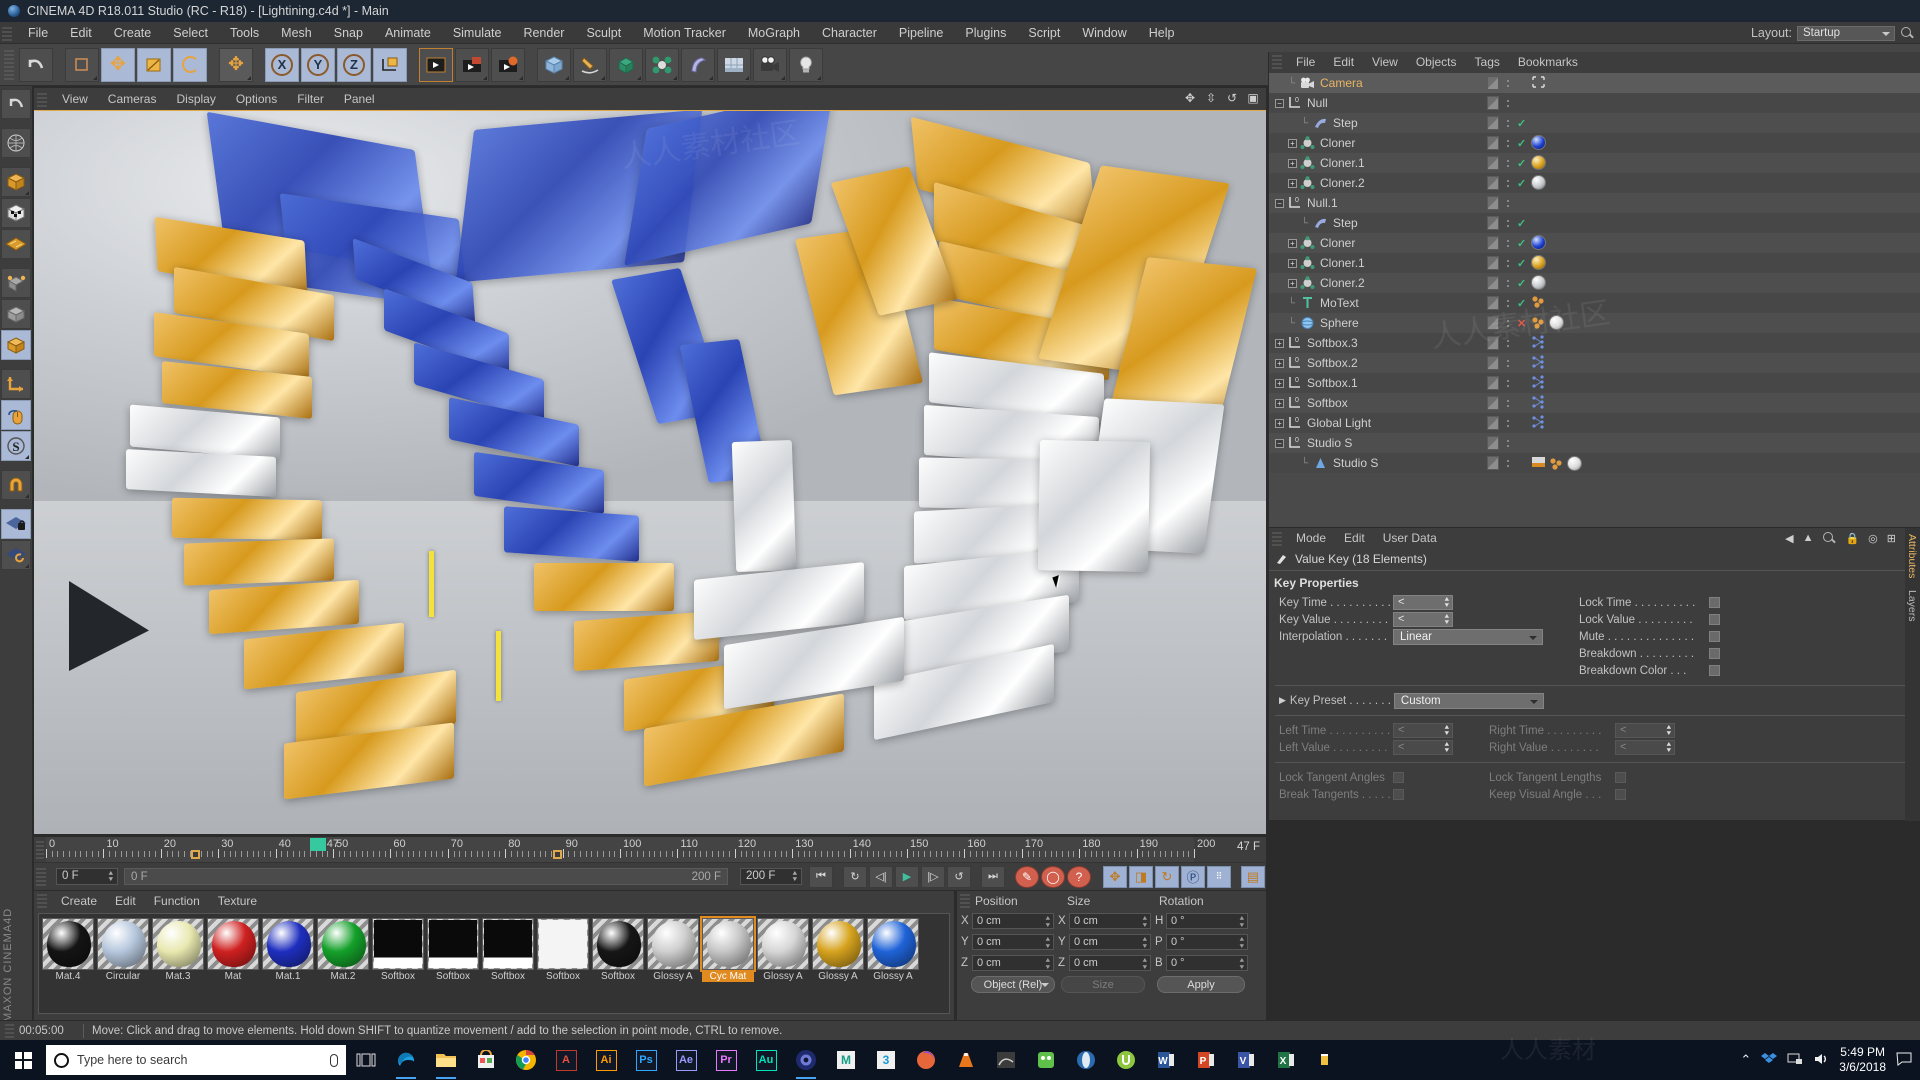 The height and width of the screenshot is (1080, 1920). What do you see at coordinates (1548, 62) in the screenshot?
I see `object-menu-bookmarks: Bookmarks` at bounding box center [1548, 62].